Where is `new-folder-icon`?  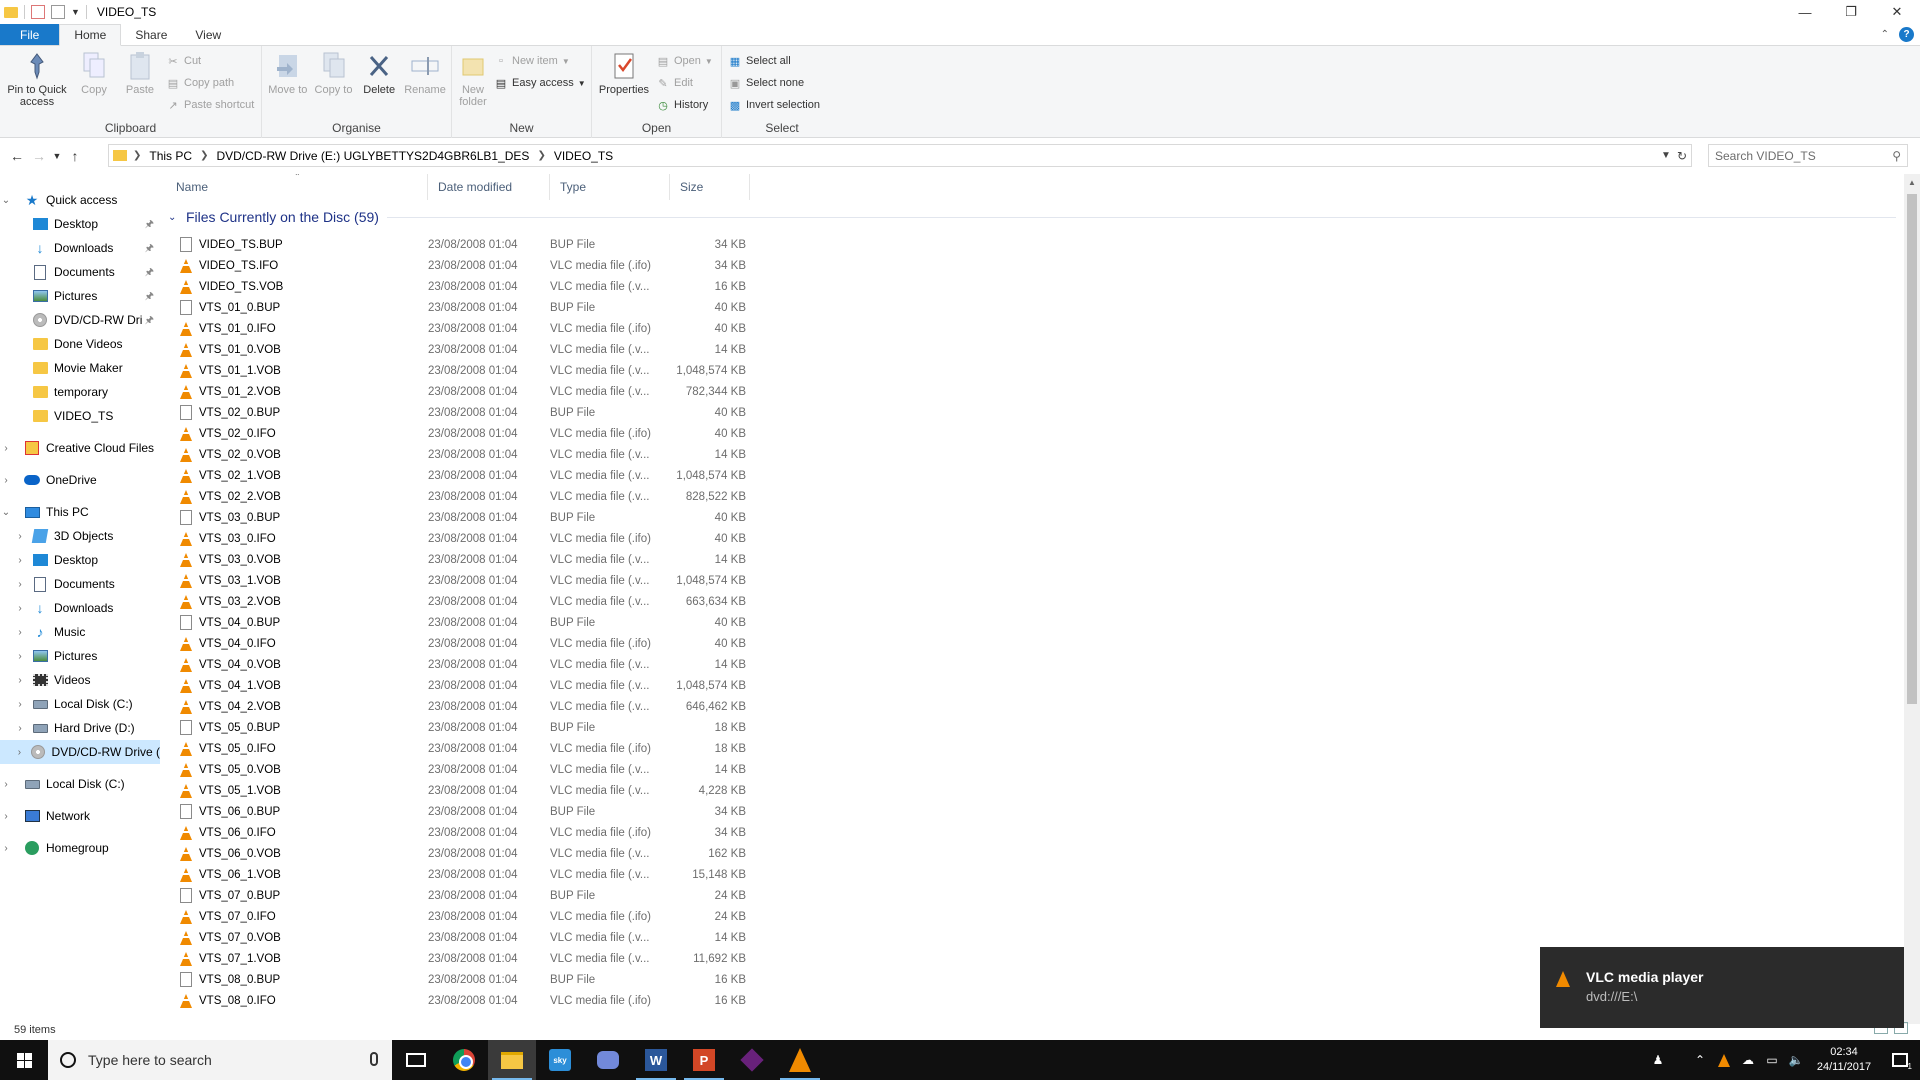 new-folder-icon is located at coordinates (58, 12).